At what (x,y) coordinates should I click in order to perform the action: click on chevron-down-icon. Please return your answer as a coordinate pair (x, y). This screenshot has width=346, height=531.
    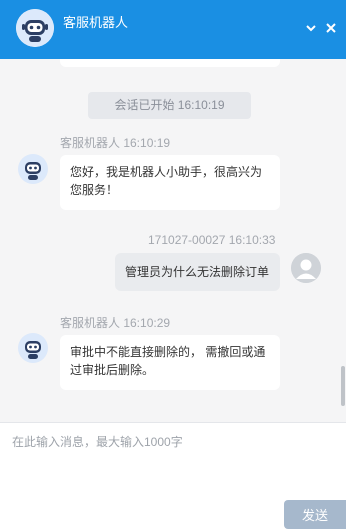
    Looking at the image, I should click on (311, 28).